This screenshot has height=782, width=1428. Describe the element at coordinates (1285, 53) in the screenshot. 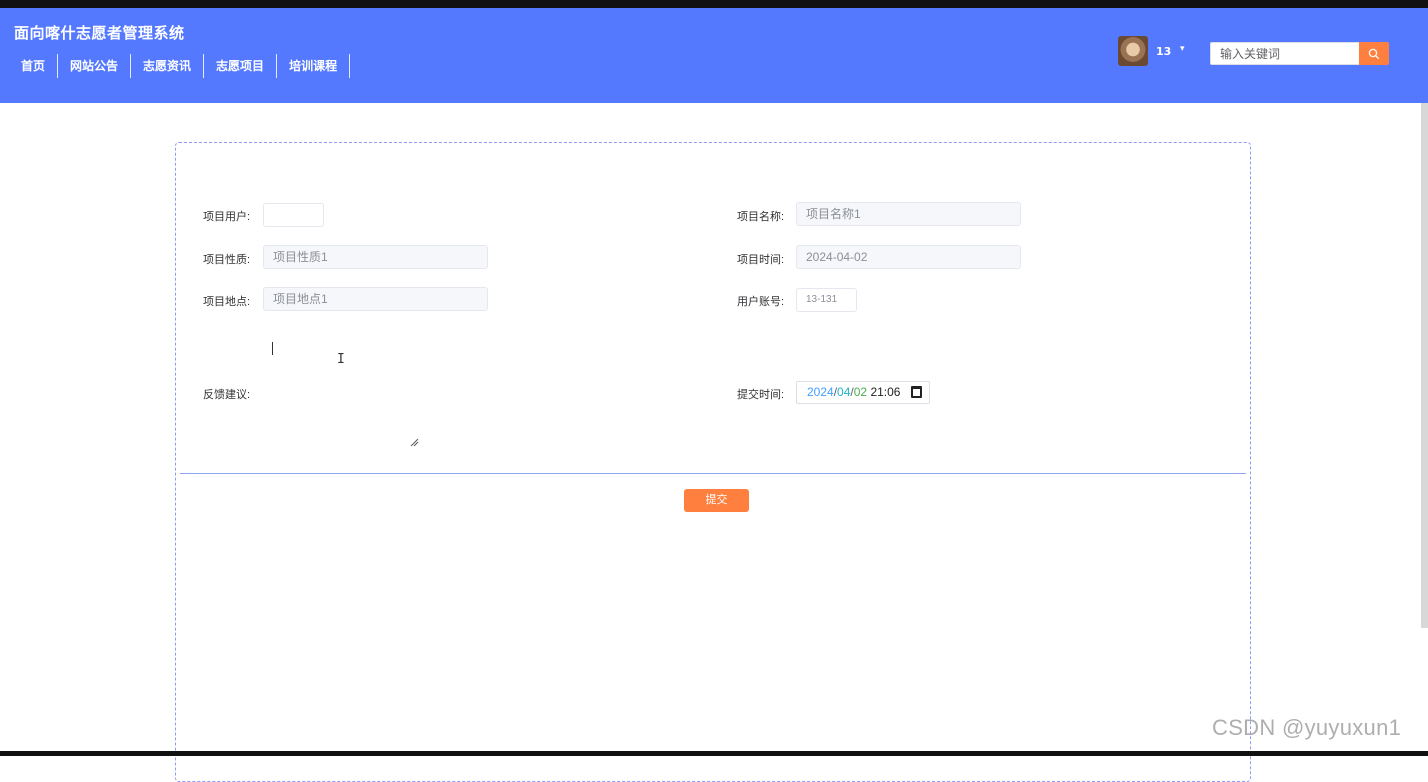

I see `search-input` at that location.